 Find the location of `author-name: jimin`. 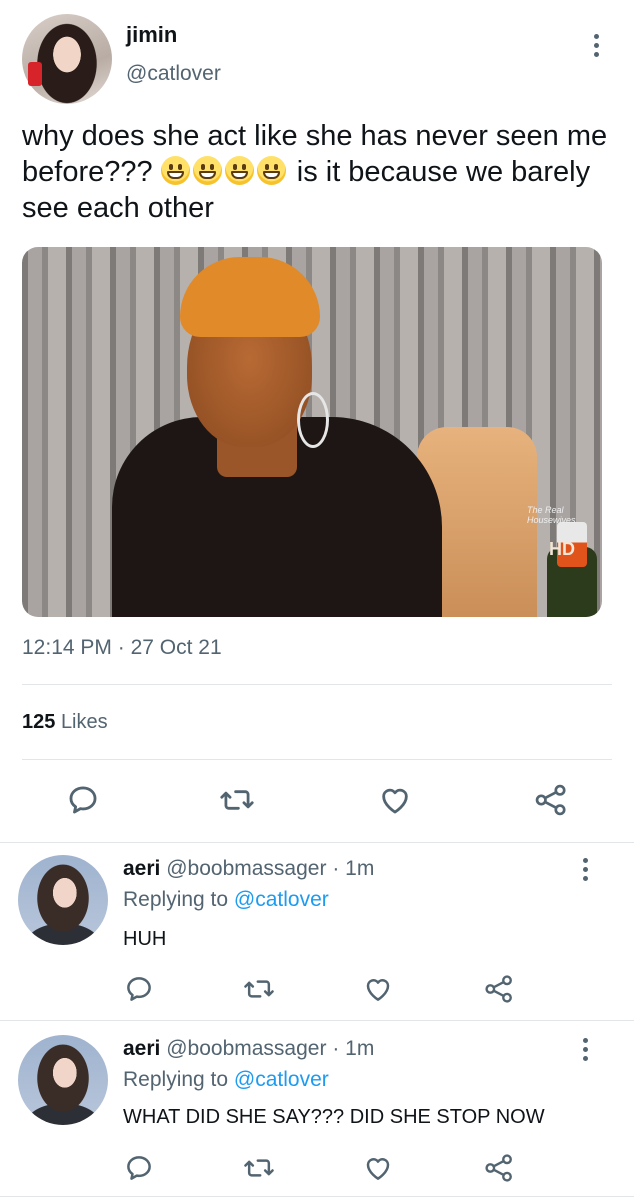

author-name: jimin is located at coordinates (151, 35).